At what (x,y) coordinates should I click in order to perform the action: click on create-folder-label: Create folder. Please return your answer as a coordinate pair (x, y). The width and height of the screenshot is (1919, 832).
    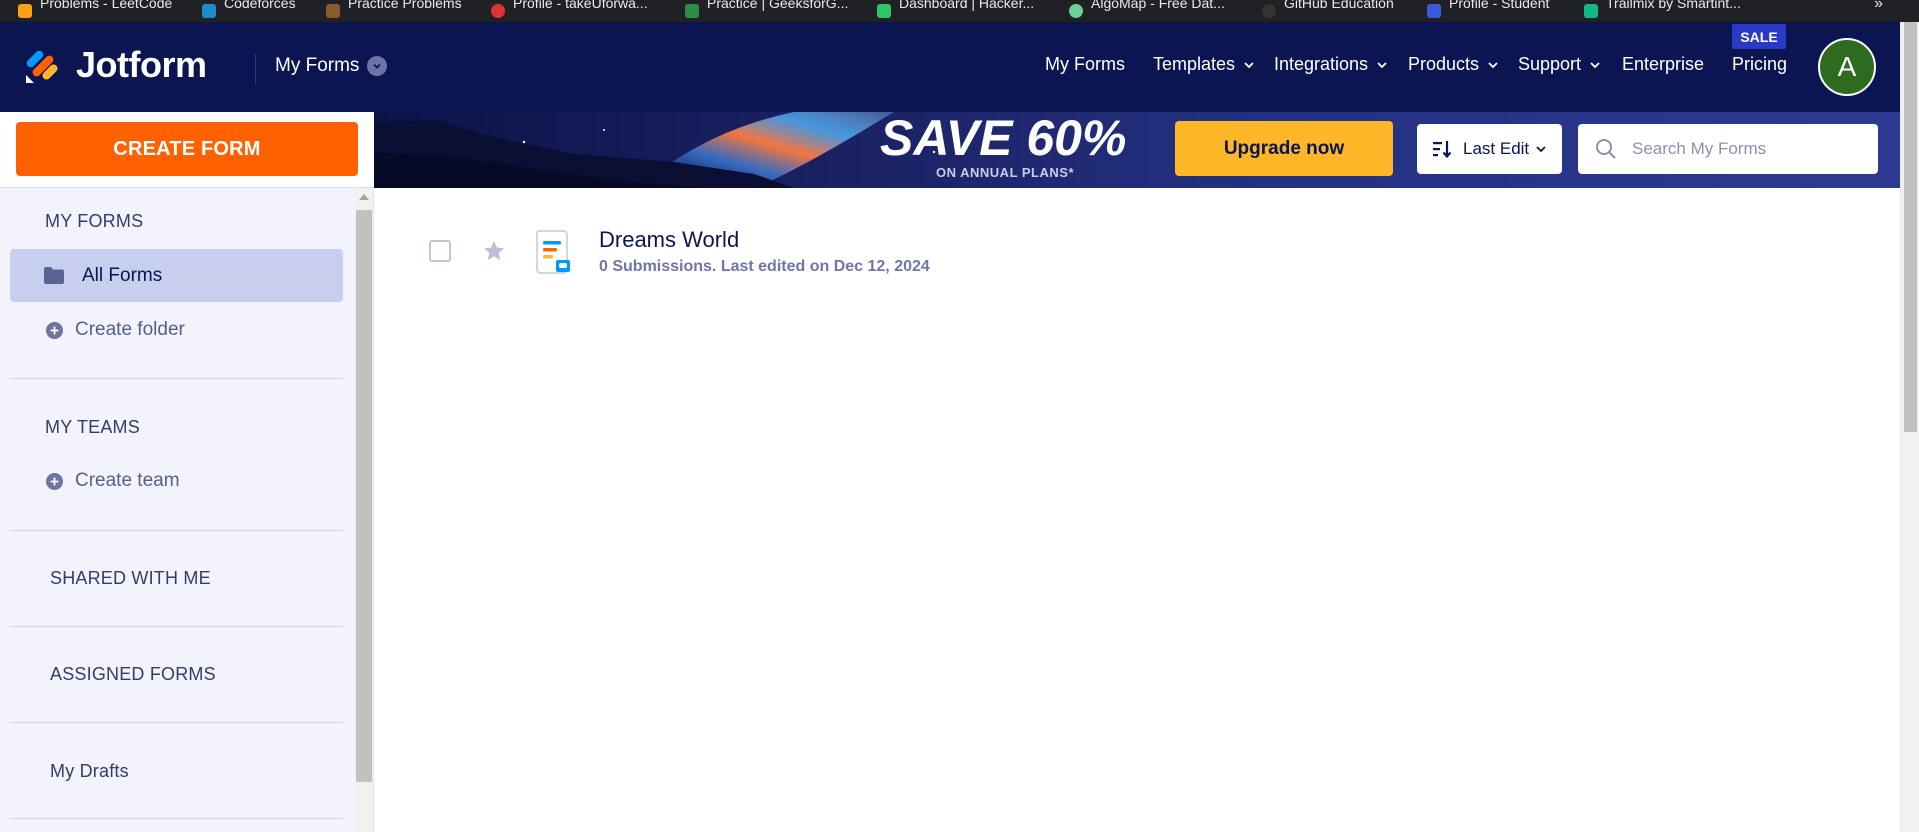
    Looking at the image, I should click on (130, 329).